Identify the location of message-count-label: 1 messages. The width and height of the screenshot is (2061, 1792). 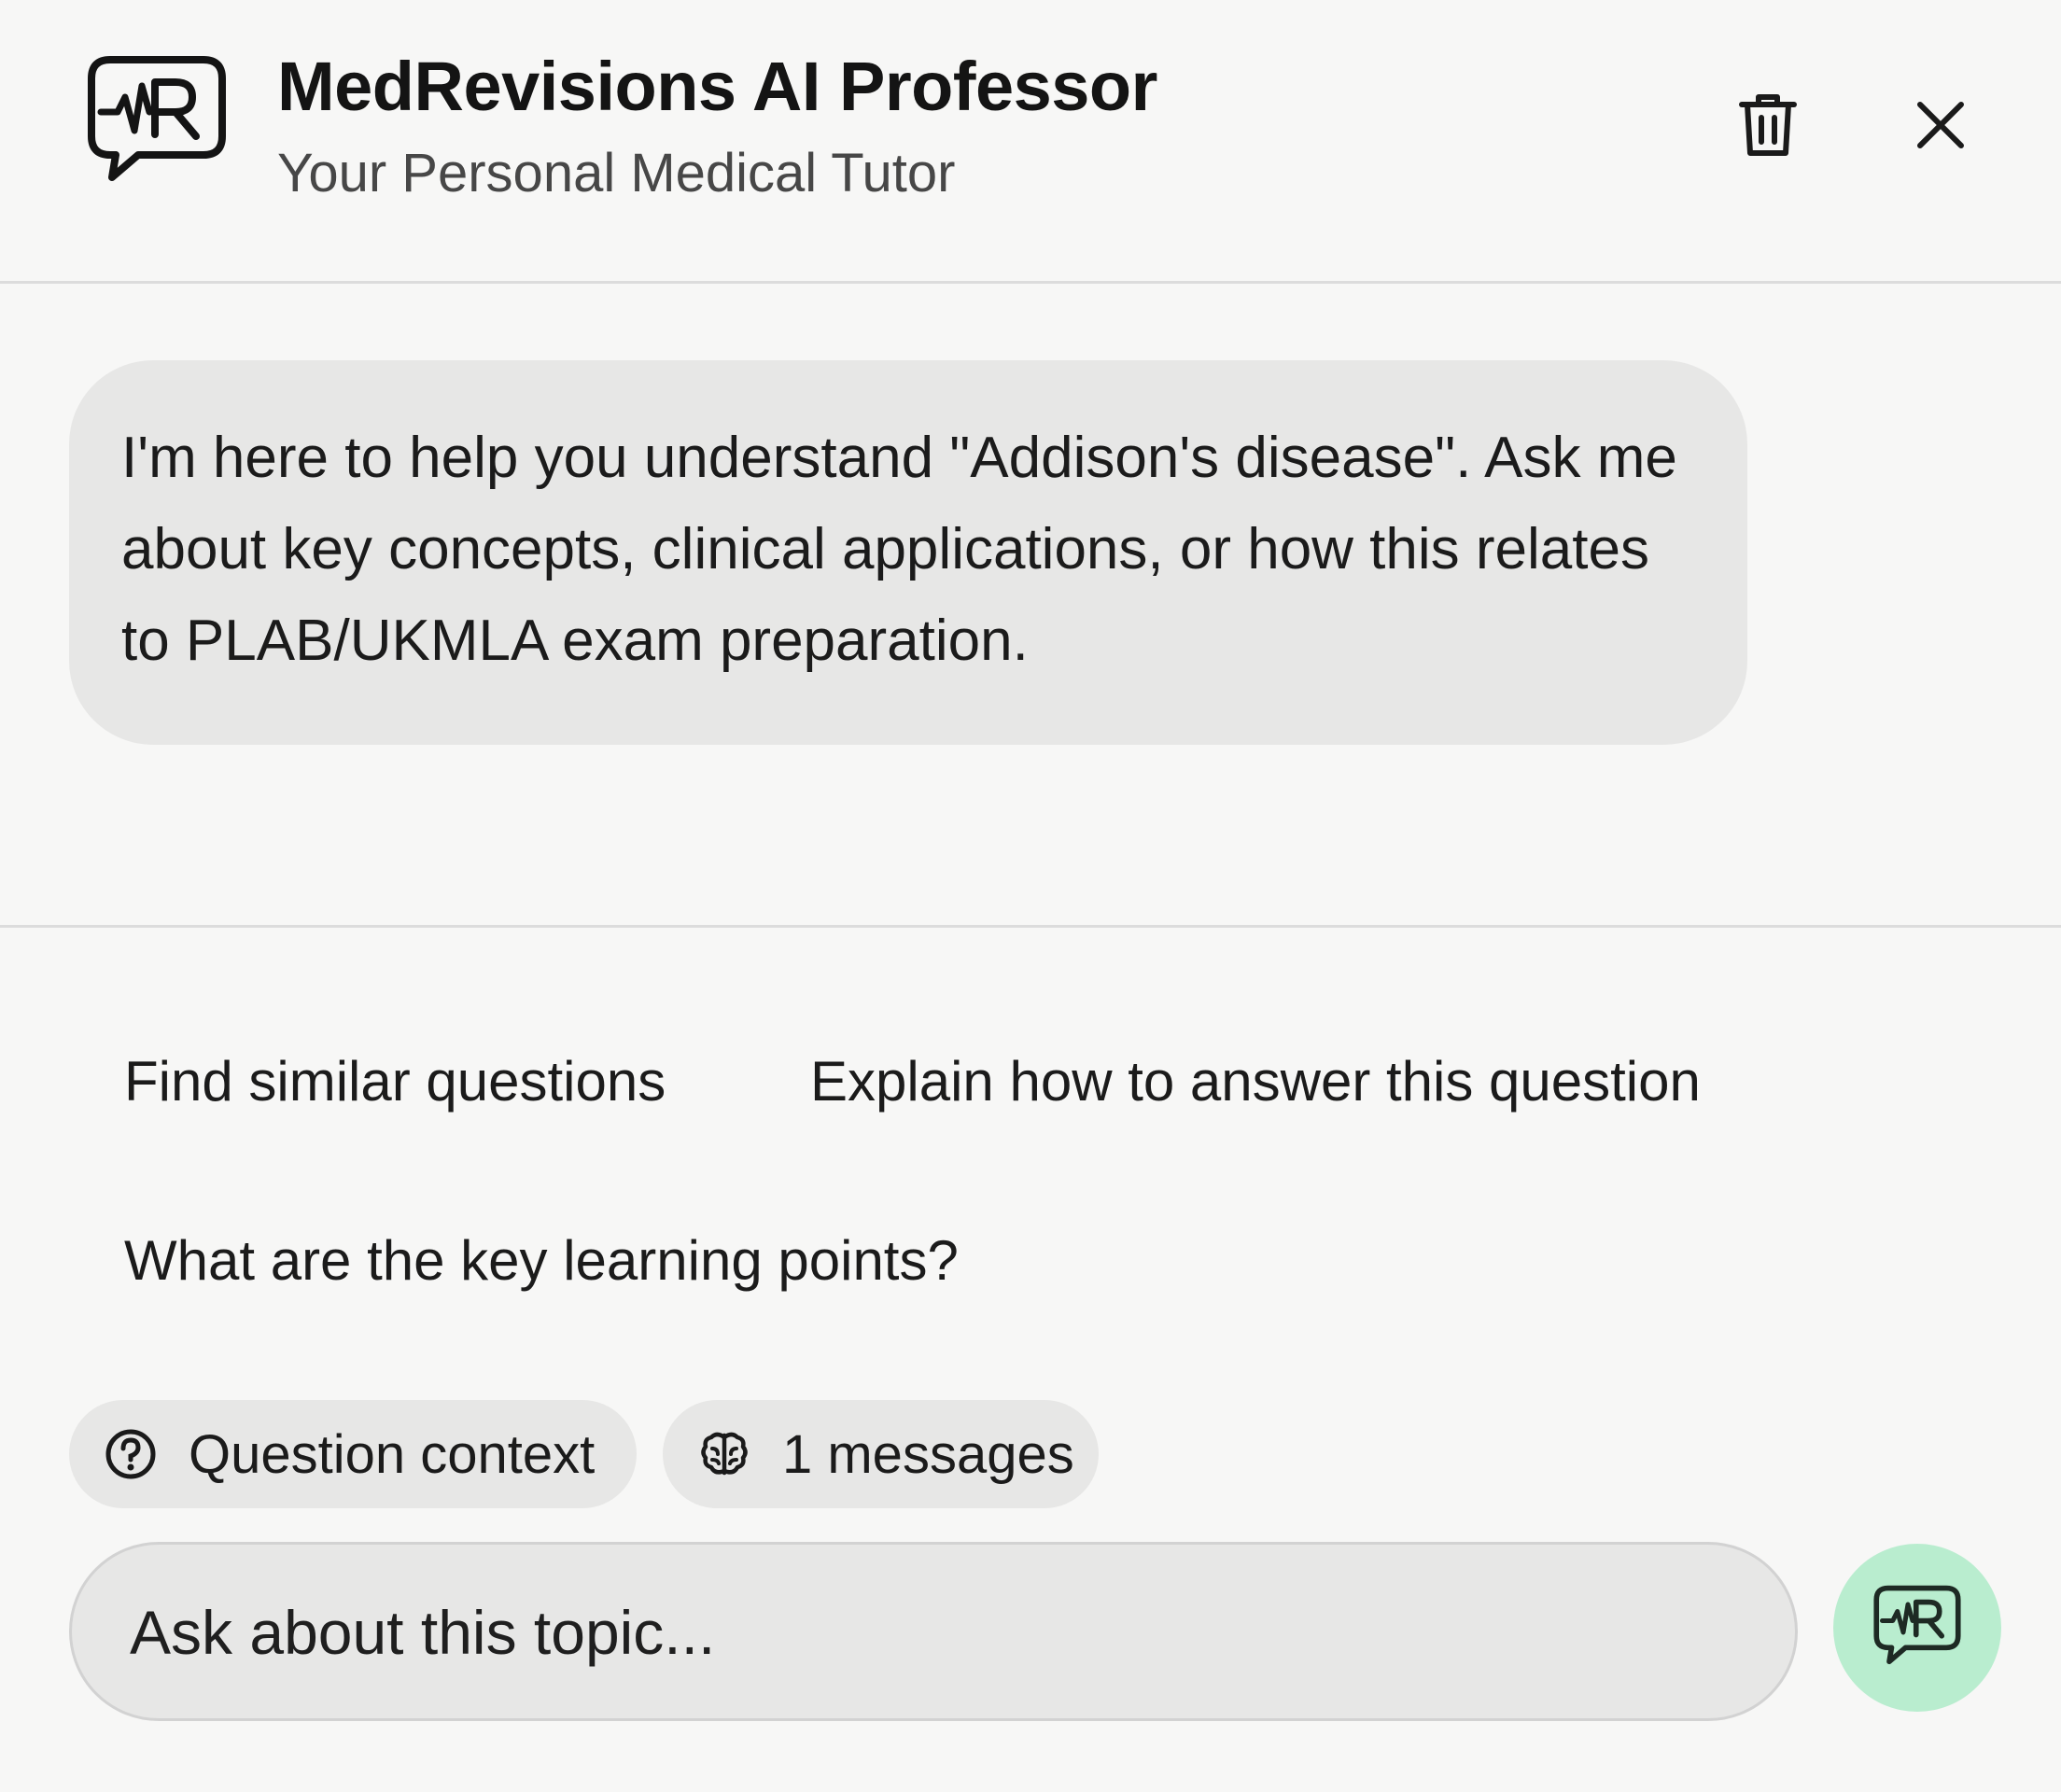
(928, 1454).